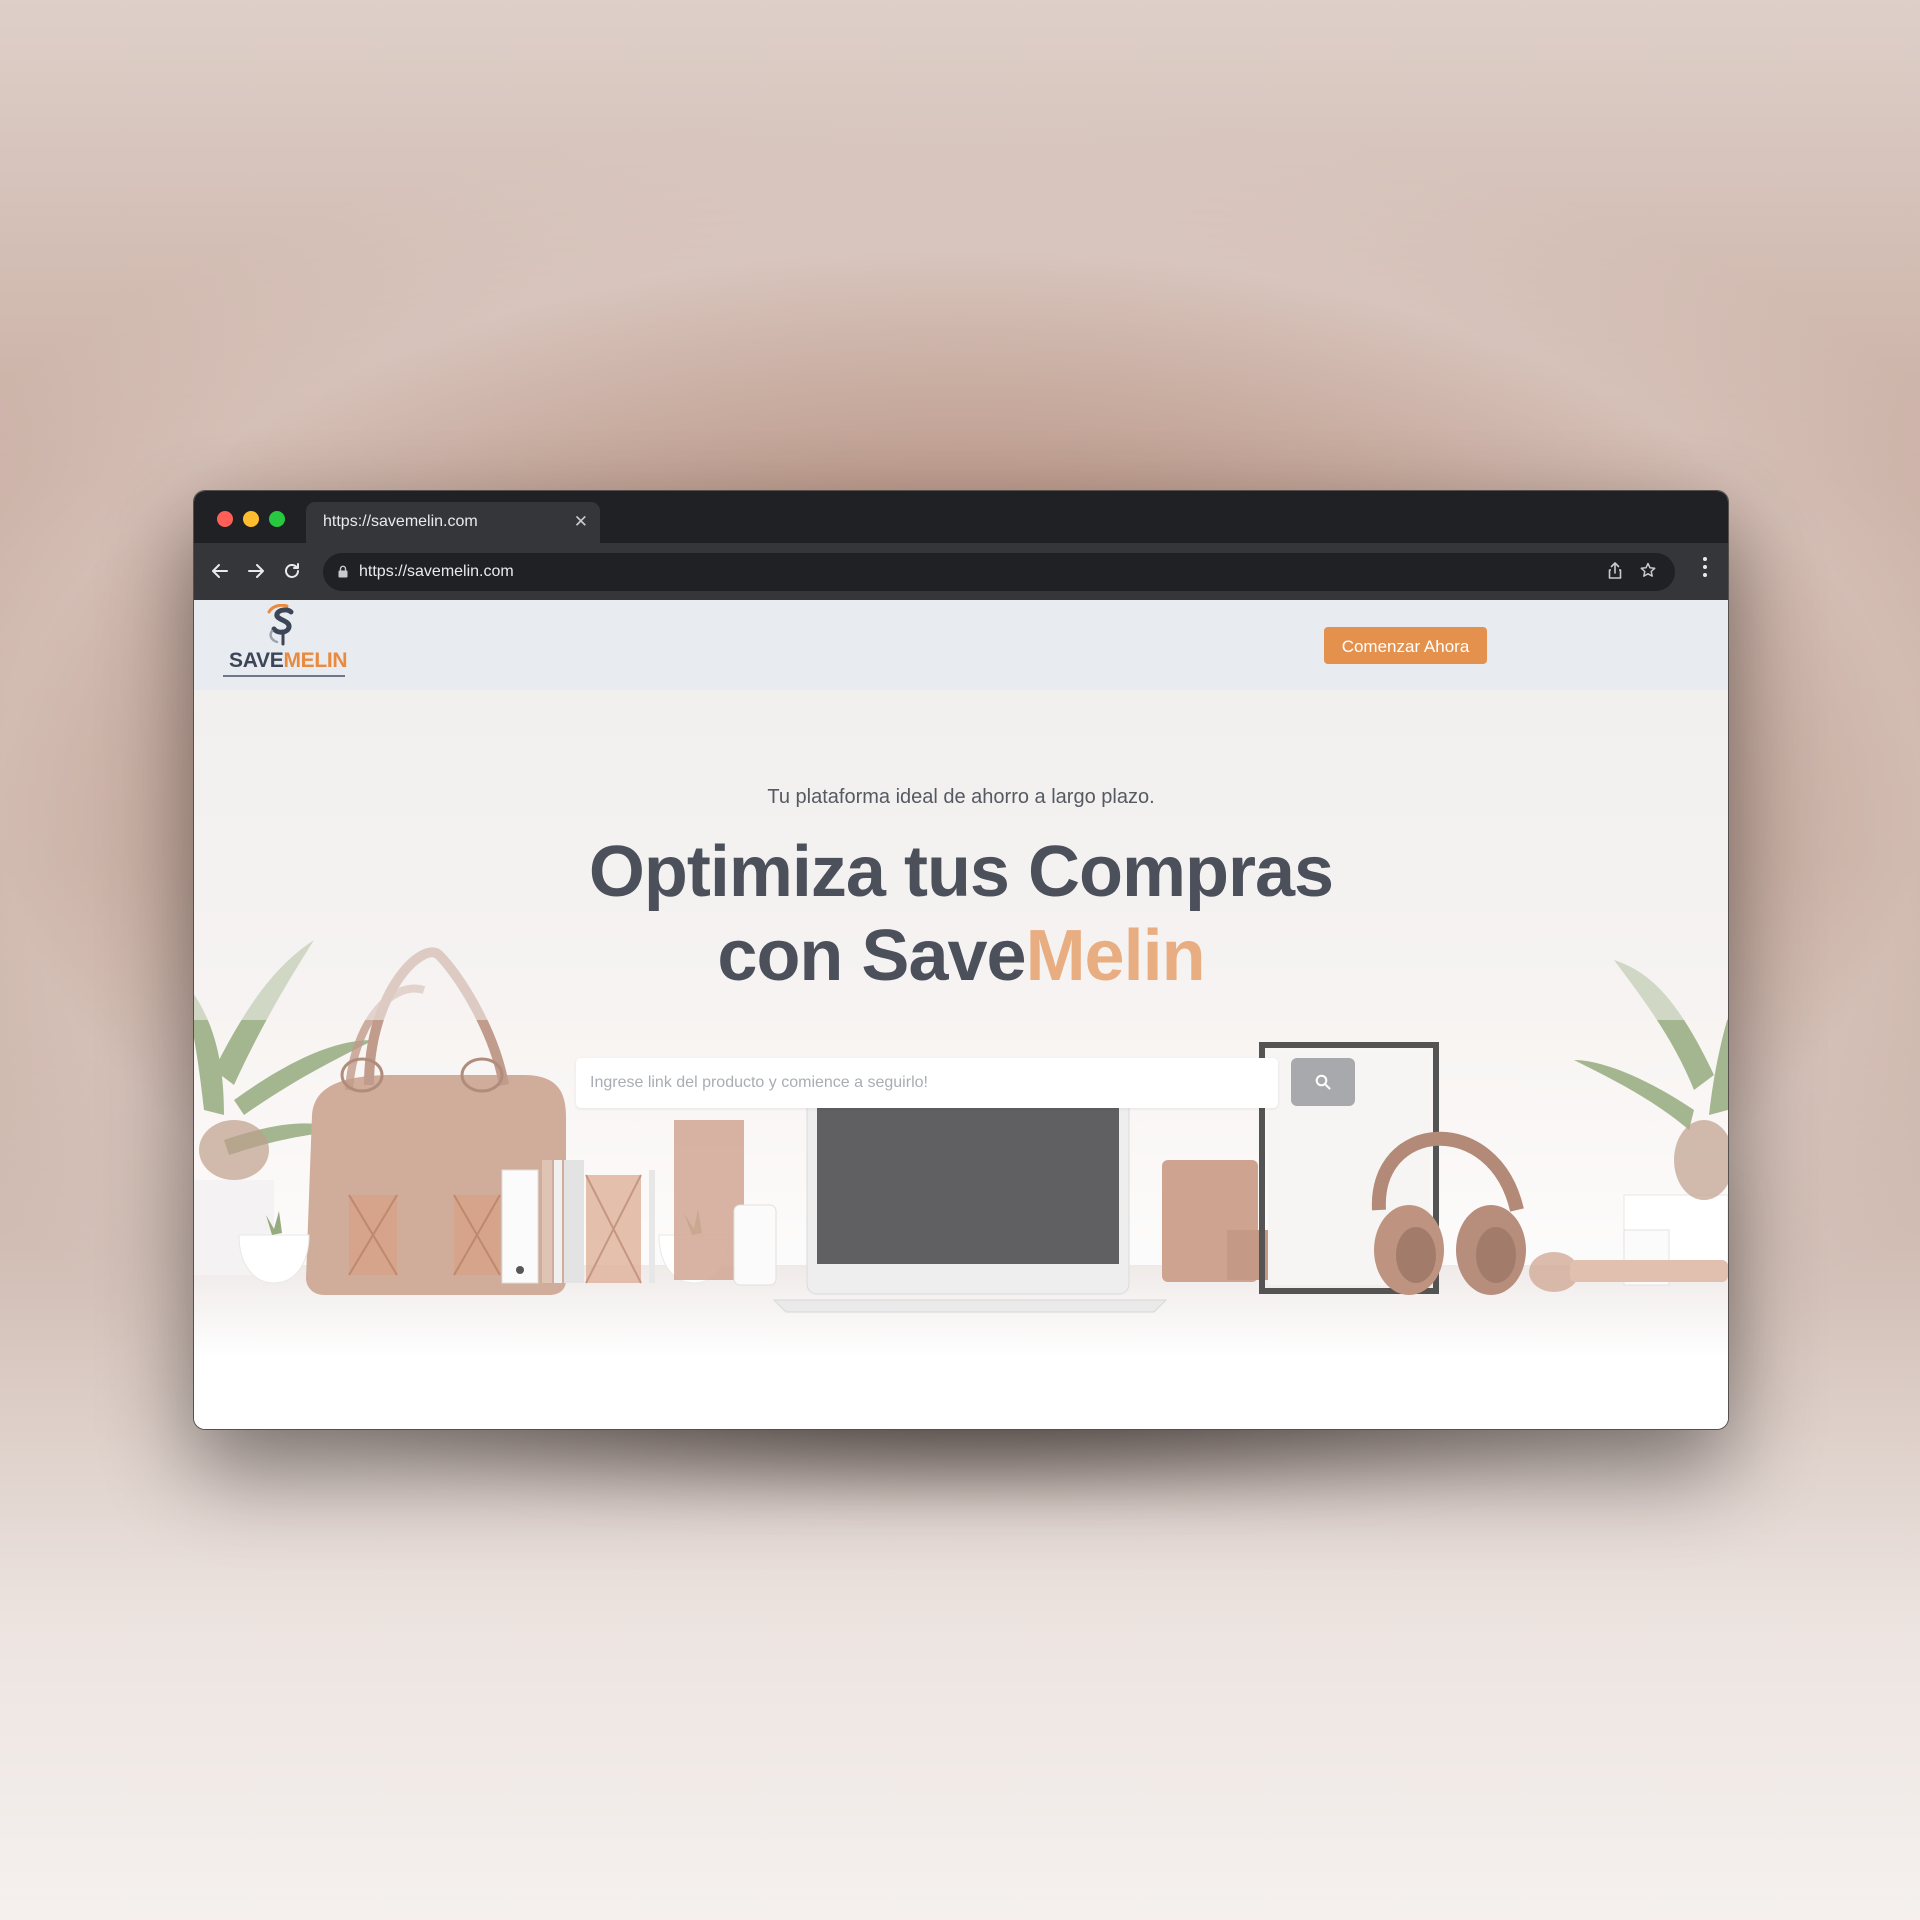 The width and height of the screenshot is (1920, 1920). What do you see at coordinates (1118, 872) in the screenshot?
I see `headline-rest: tus Compras` at bounding box center [1118, 872].